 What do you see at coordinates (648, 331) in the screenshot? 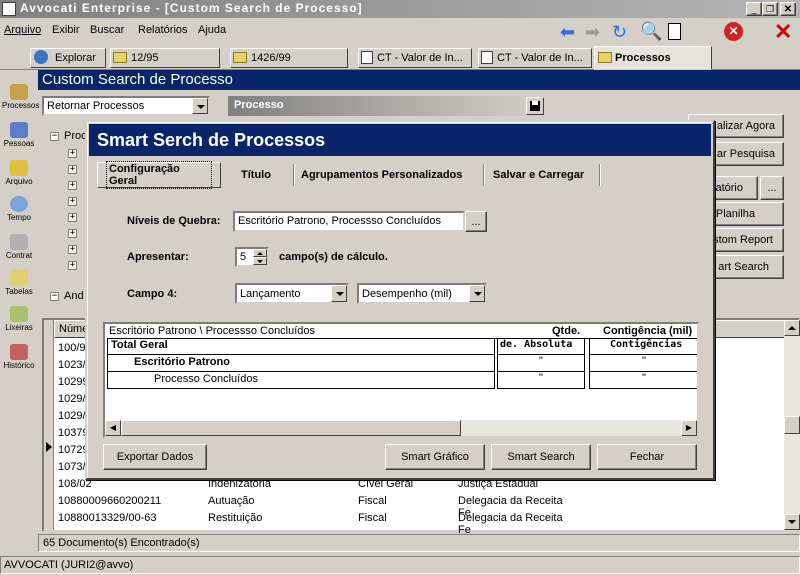
I see `preview-col-contig: Contigência (mil)` at bounding box center [648, 331].